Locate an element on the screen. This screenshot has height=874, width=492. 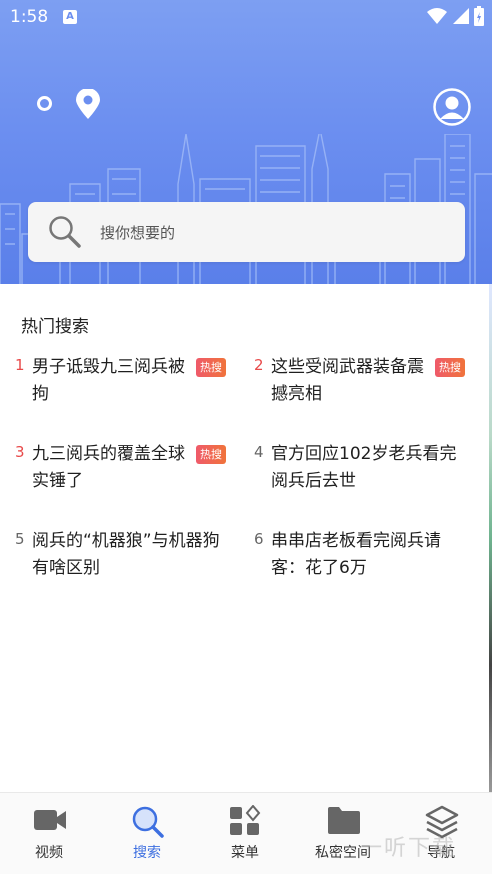
hot-search-item-2: 2 这些受阅武器装备震撼亮相 热搜 is located at coordinates (364, 386).